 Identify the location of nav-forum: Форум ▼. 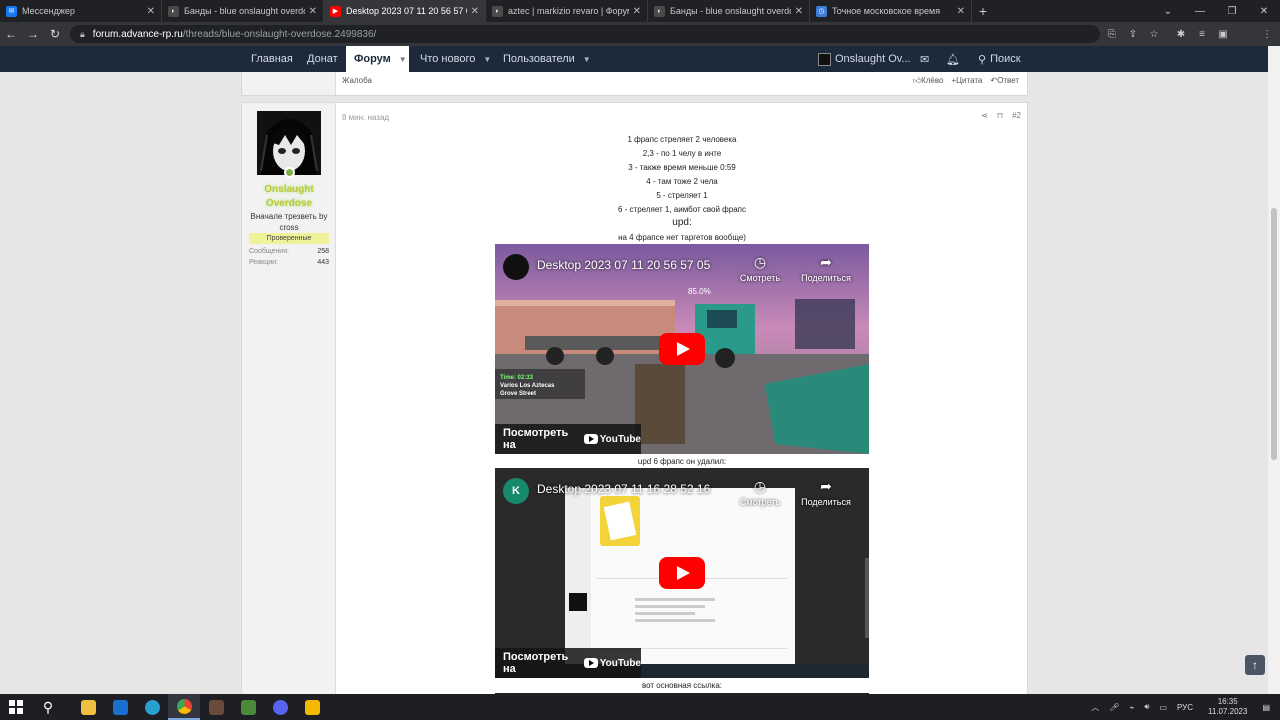
(377, 59).